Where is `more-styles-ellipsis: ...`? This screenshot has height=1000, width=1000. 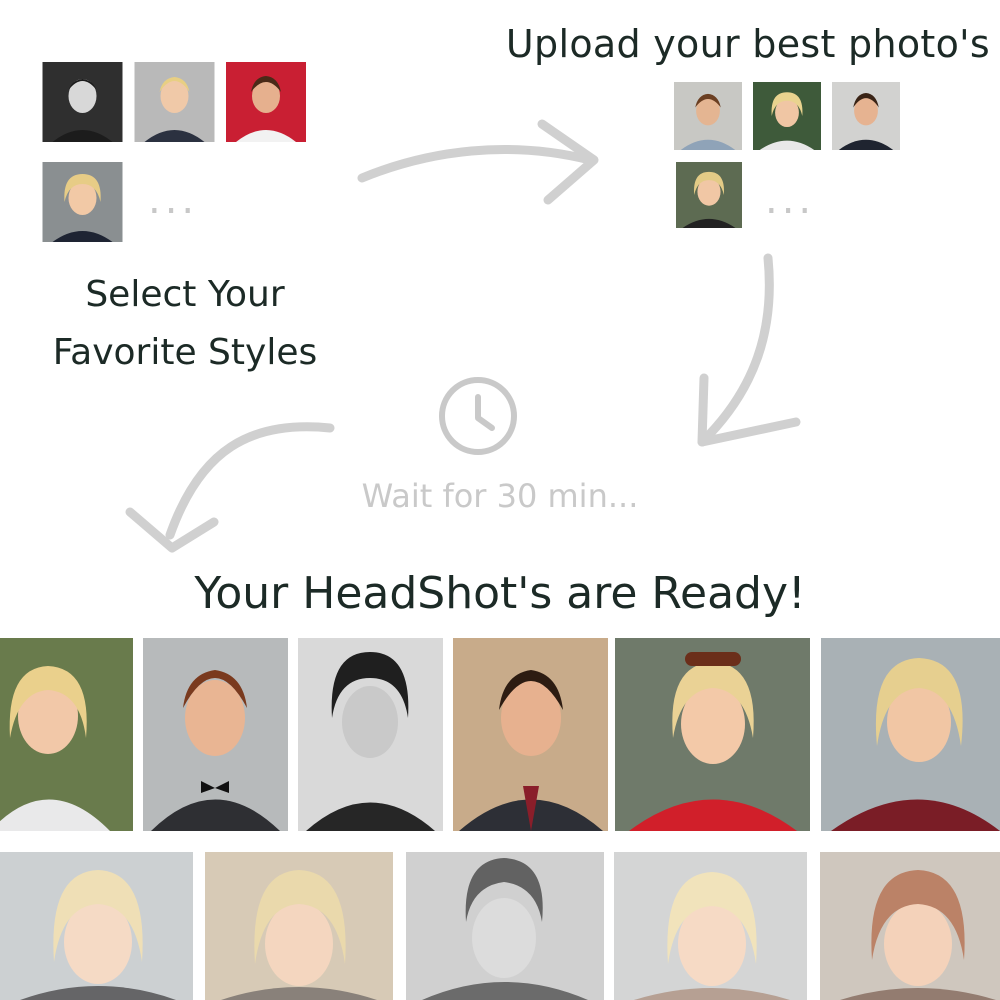
more-styles-ellipsis: ... is located at coordinates (173, 200).